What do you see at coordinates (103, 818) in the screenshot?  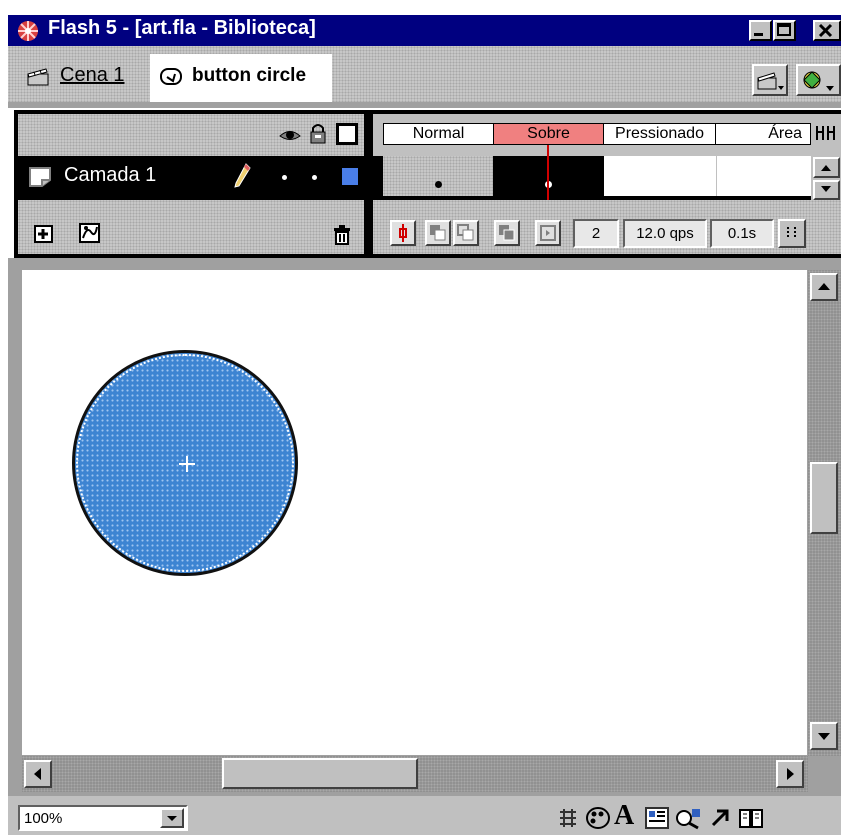 I see `zoom-select: 100%` at bounding box center [103, 818].